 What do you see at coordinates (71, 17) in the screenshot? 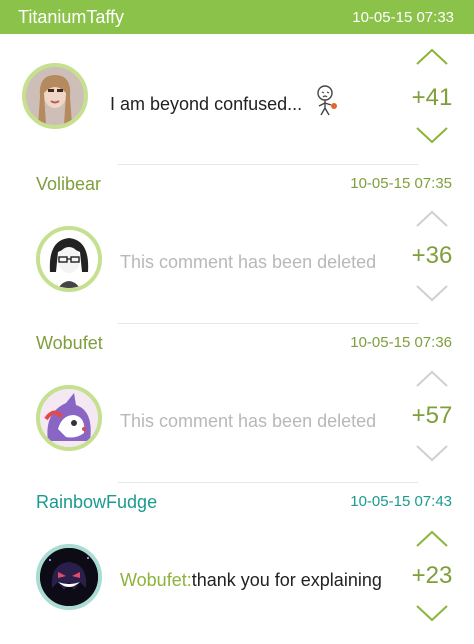
I see `thread-author: TitaniumTaffy` at bounding box center [71, 17].